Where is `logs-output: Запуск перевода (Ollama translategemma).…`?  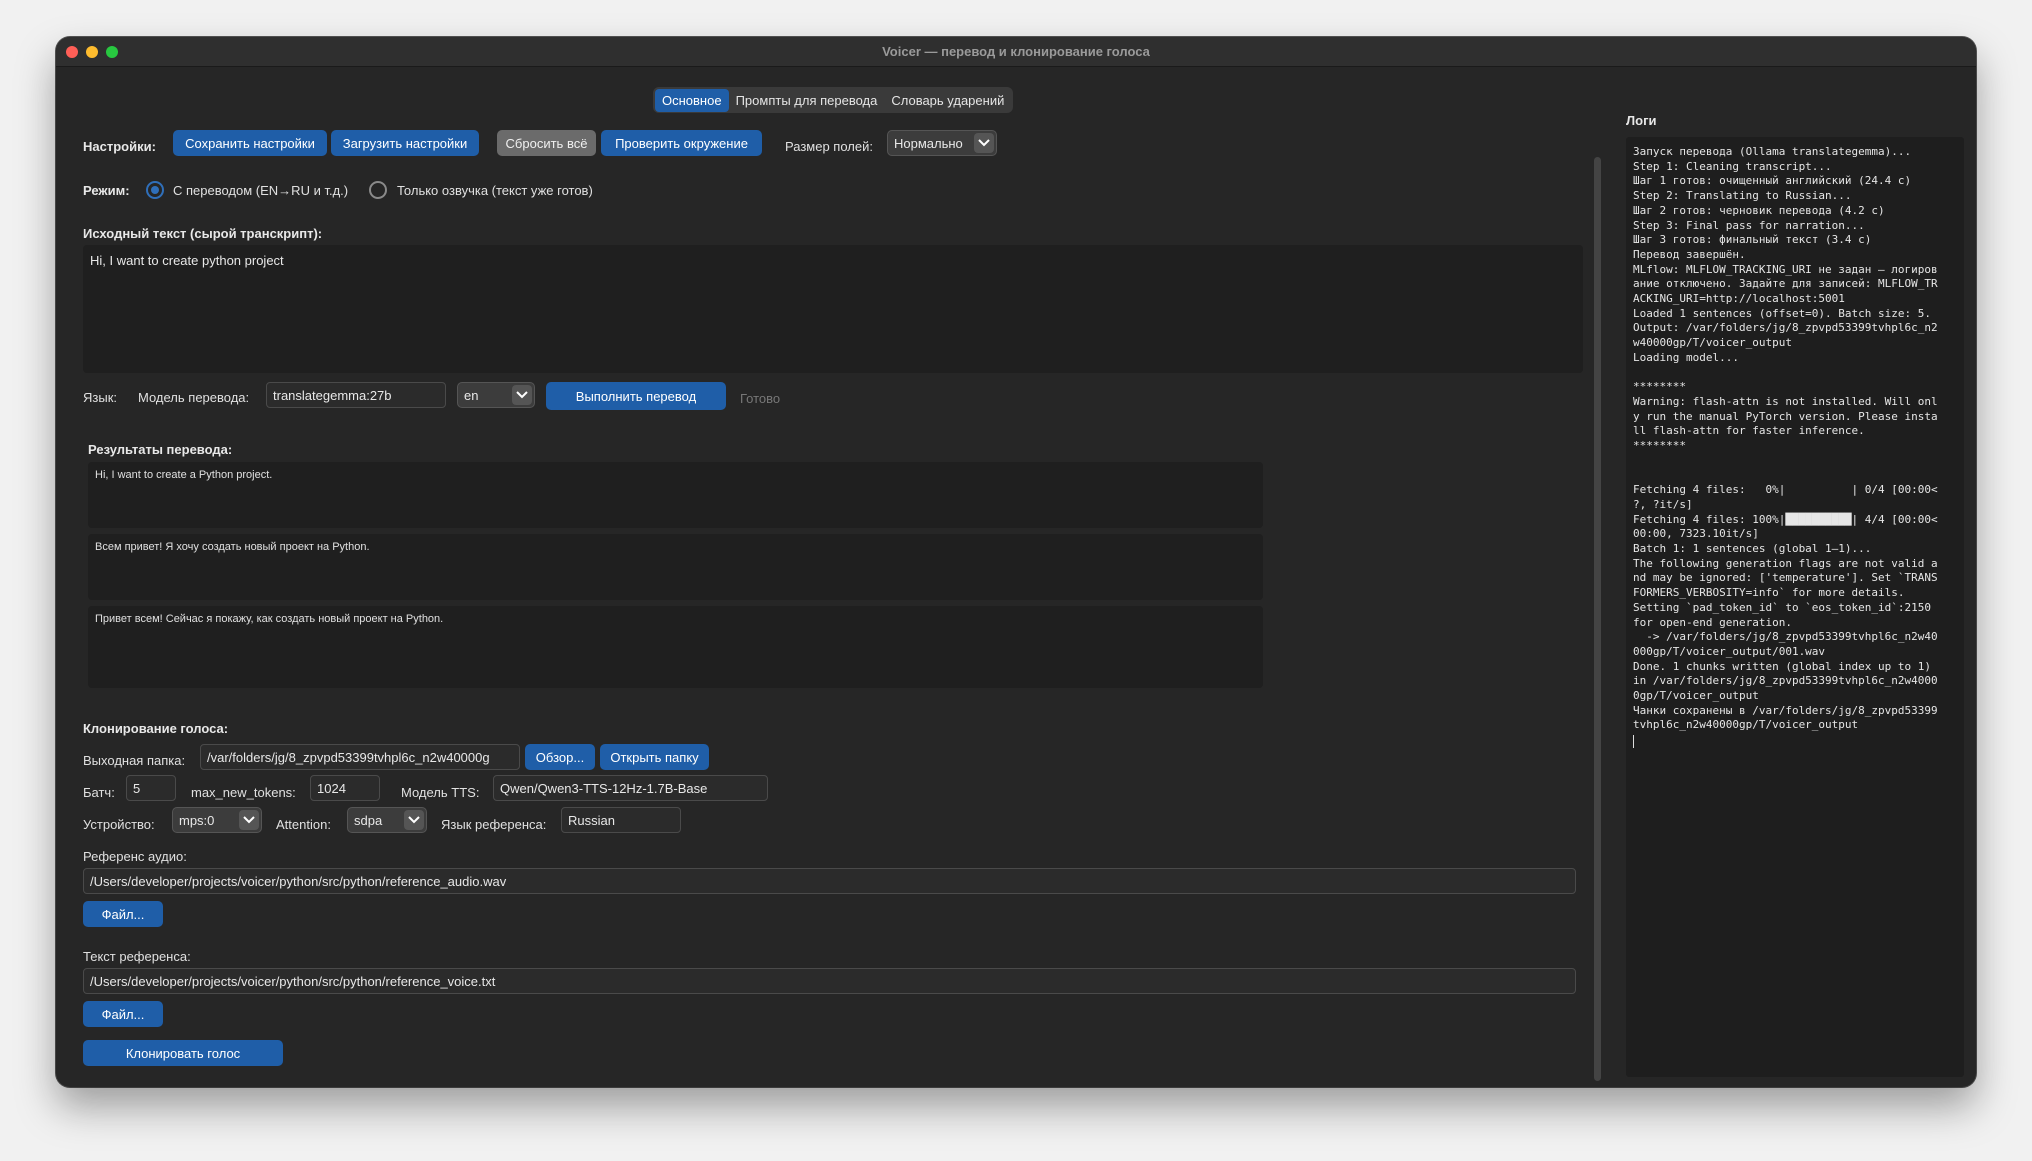 logs-output: Запуск перевода (Ollama translategemma).… is located at coordinates (1795, 607).